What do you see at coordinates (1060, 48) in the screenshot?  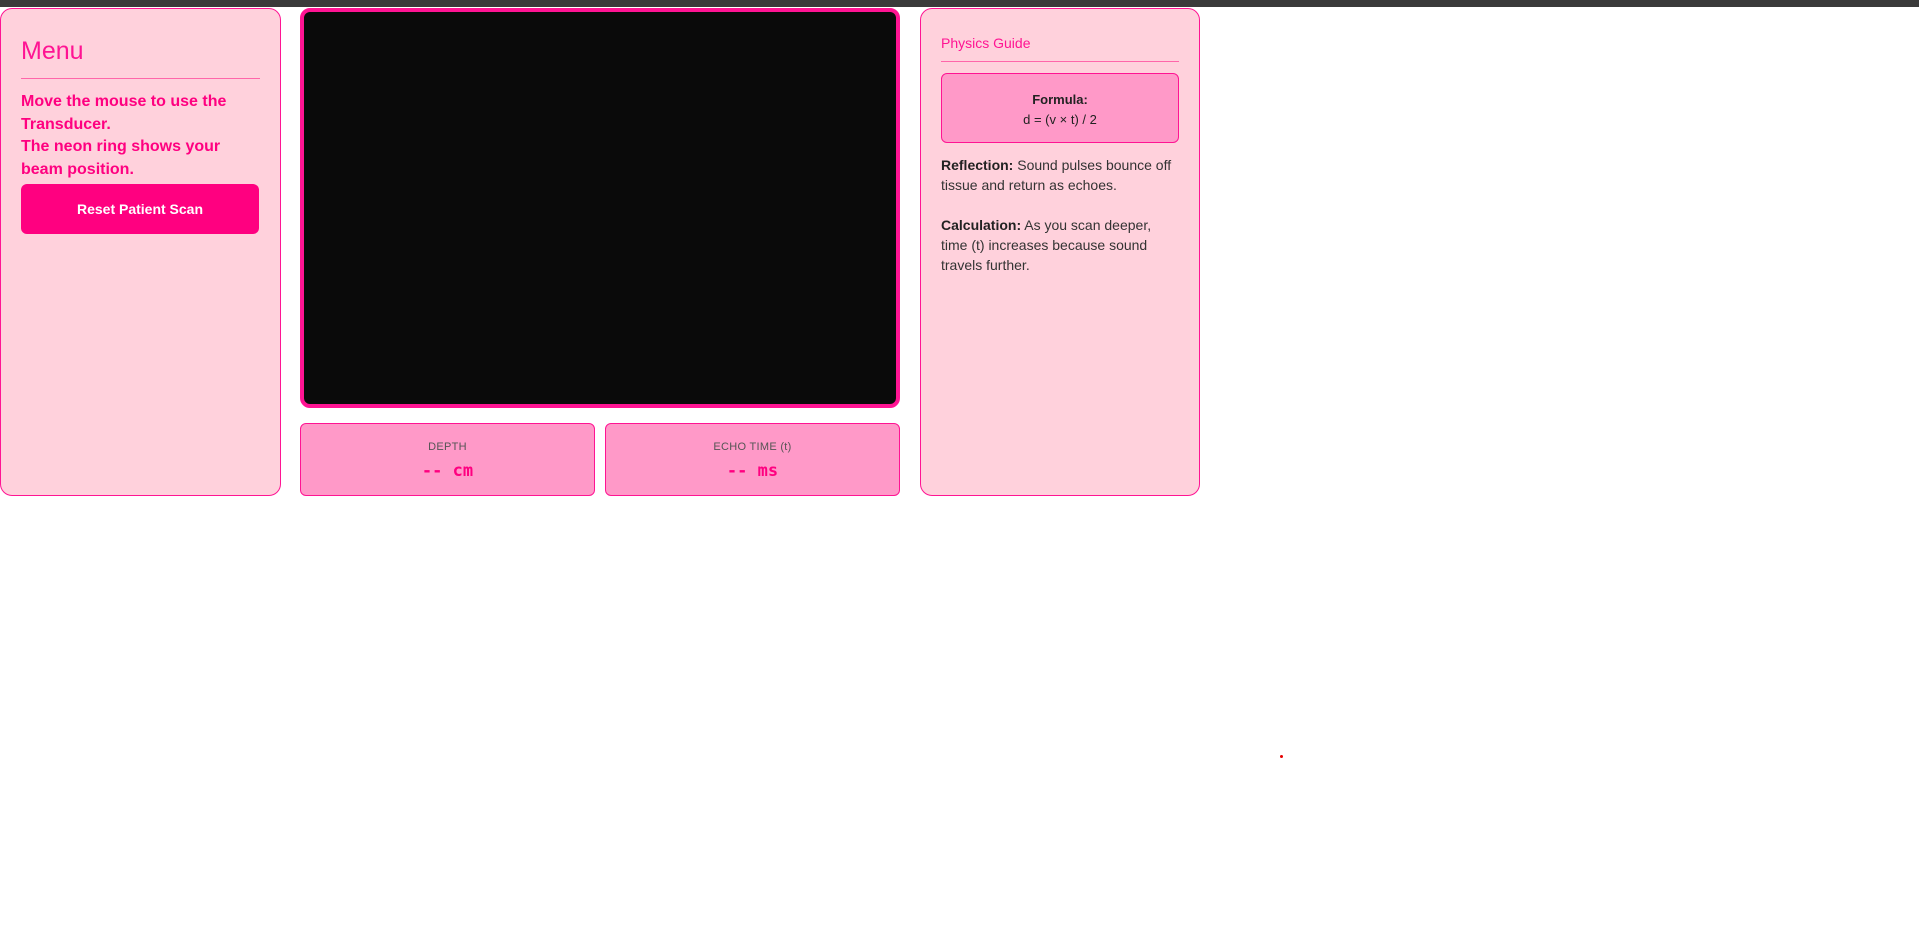 I see `physics-guide-title: Physics Guide` at bounding box center [1060, 48].